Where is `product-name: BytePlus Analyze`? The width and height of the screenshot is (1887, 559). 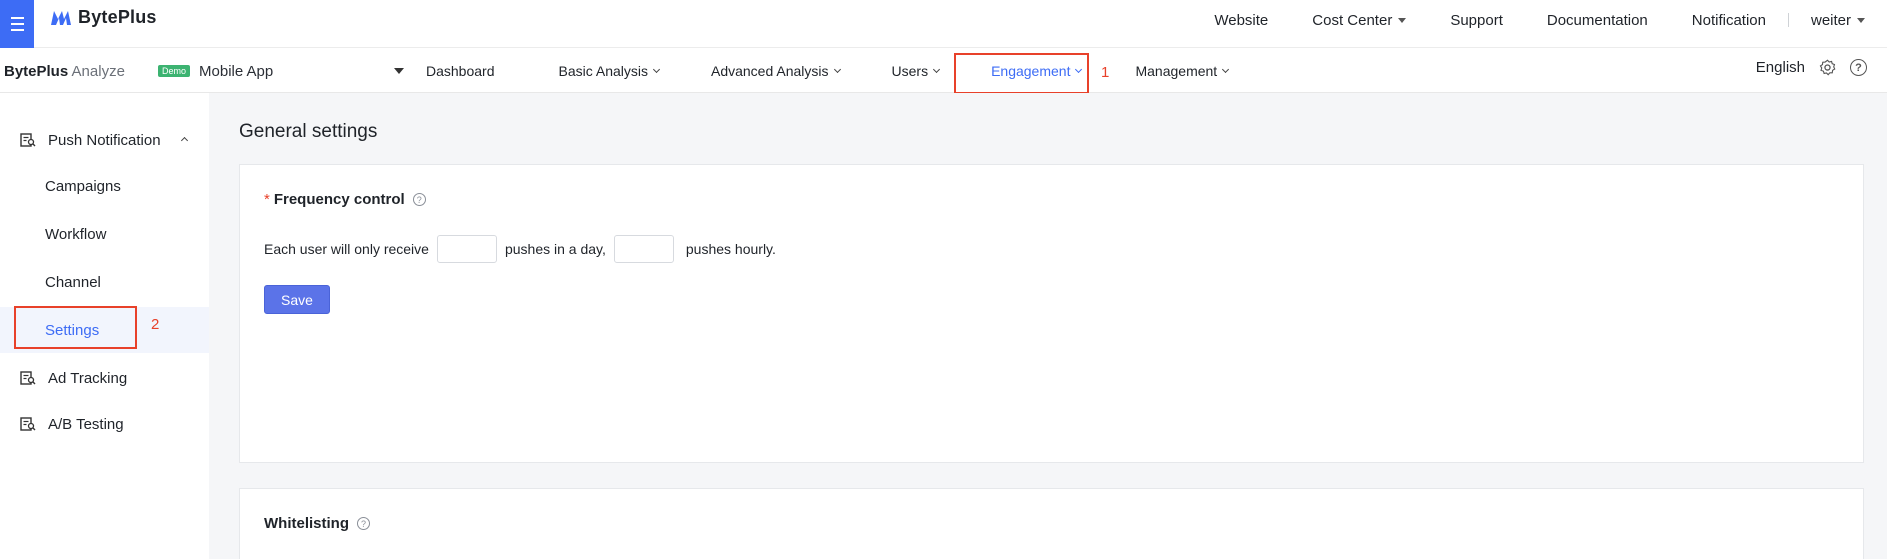
product-name: BytePlus Analyze is located at coordinates (64, 71).